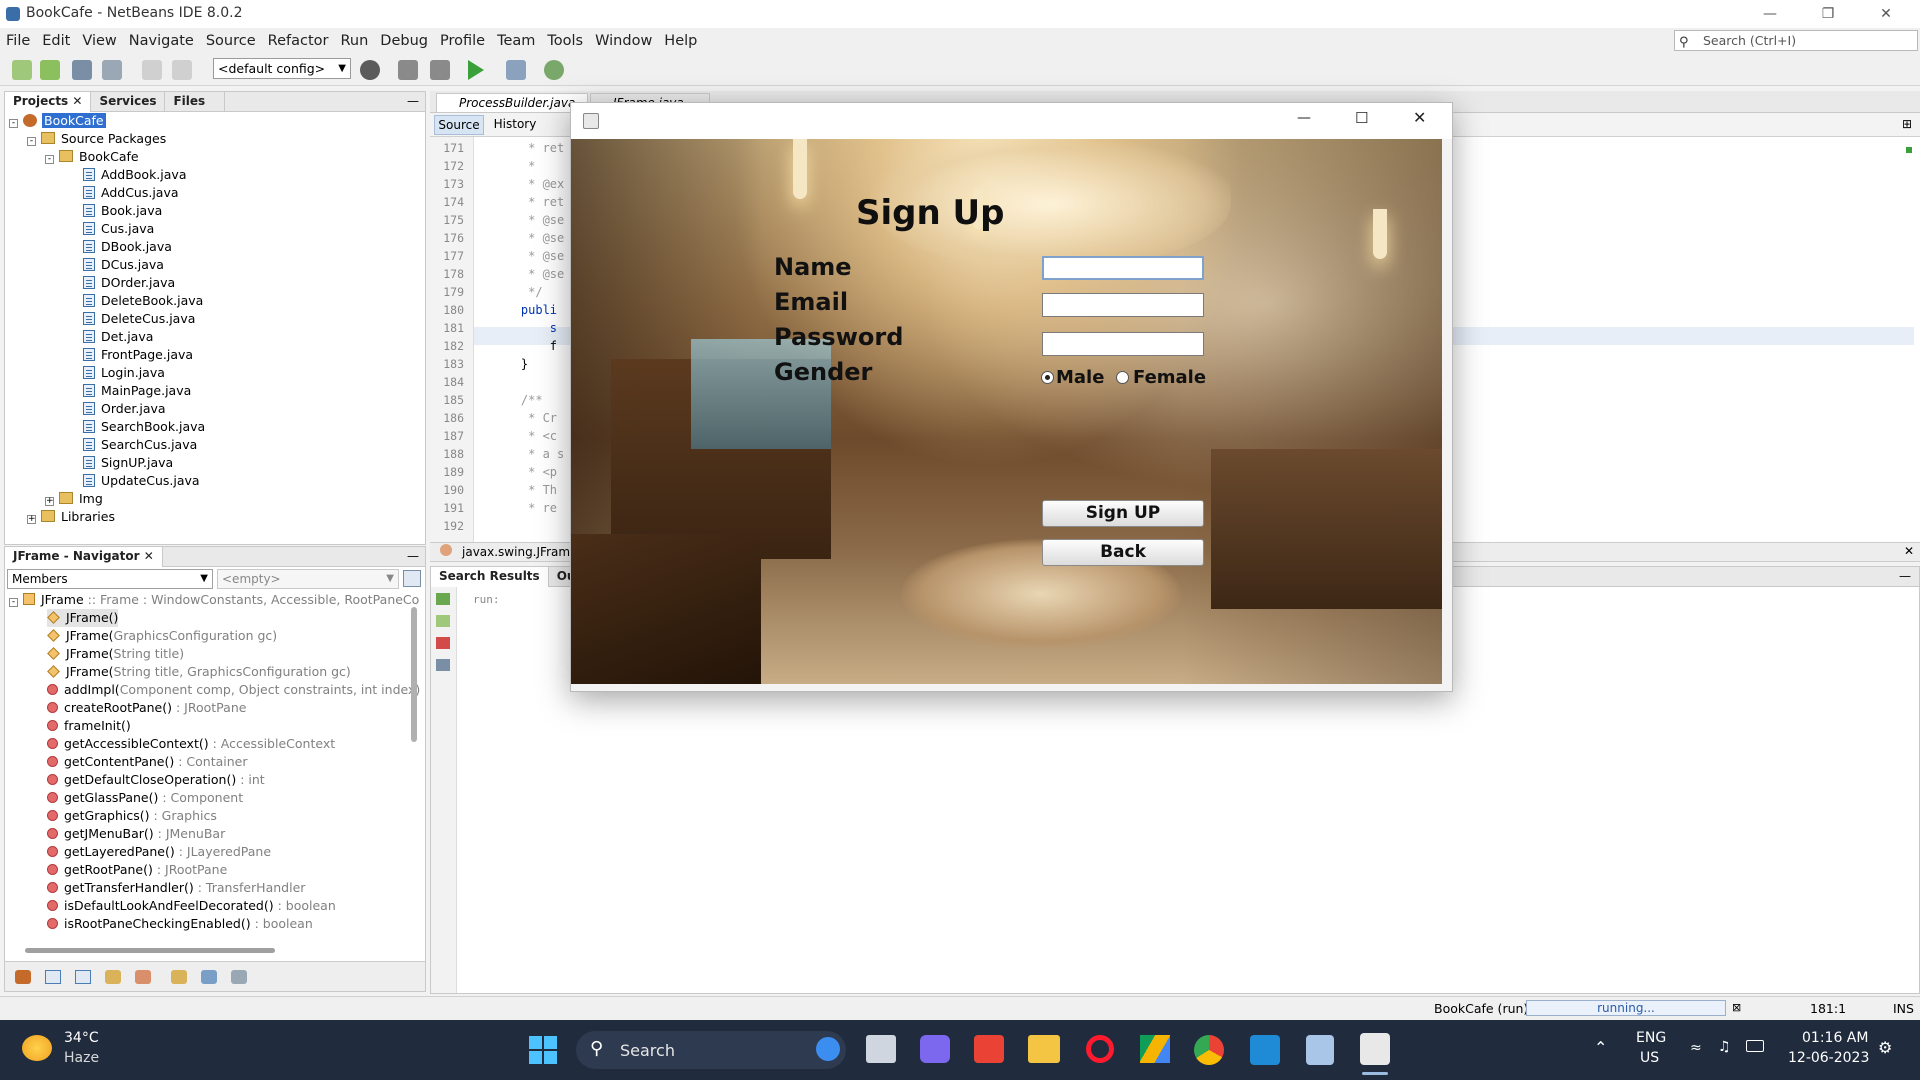 The width and height of the screenshot is (1920, 1080). Describe the element at coordinates (828, 1049) in the screenshot. I see `bing-icon` at that location.